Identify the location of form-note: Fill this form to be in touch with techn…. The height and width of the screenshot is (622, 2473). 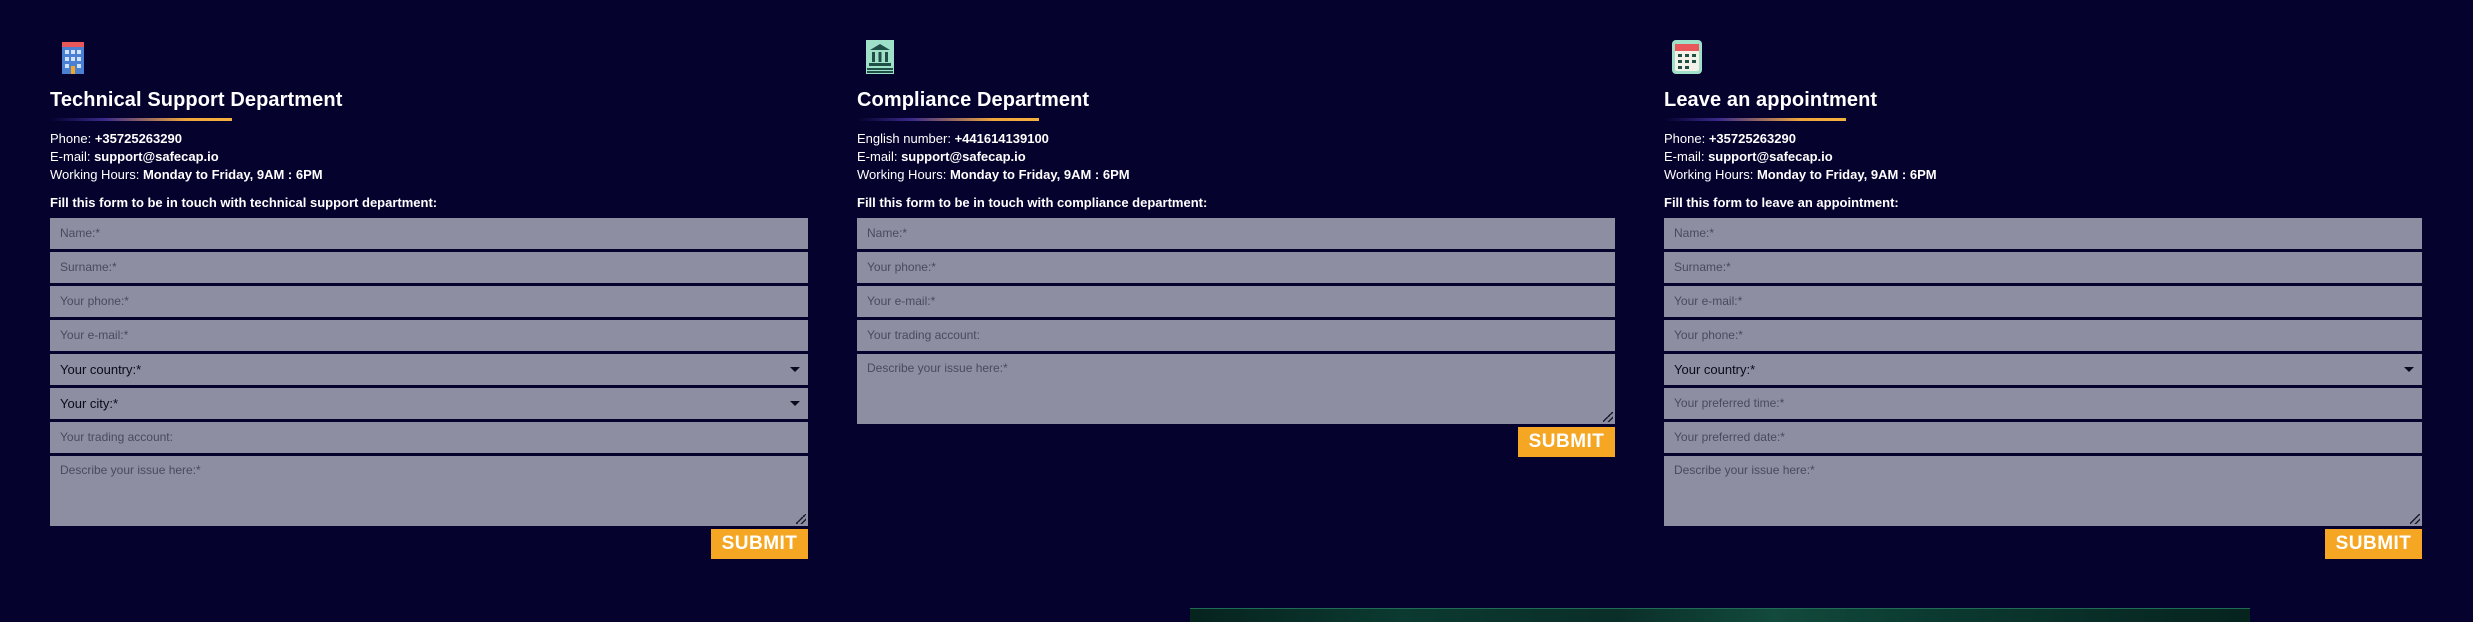
(244, 202).